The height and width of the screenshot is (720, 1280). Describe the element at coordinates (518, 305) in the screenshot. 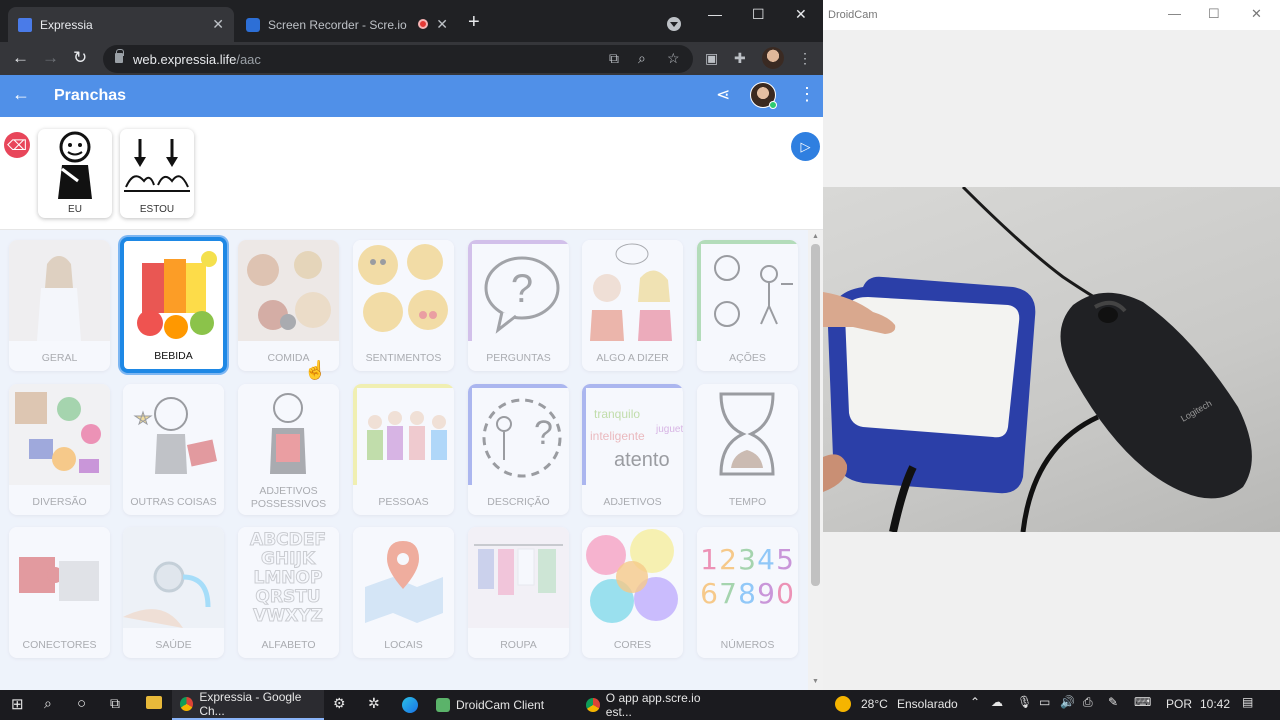

I see `category-tile: ? PERGUNTAS` at that location.